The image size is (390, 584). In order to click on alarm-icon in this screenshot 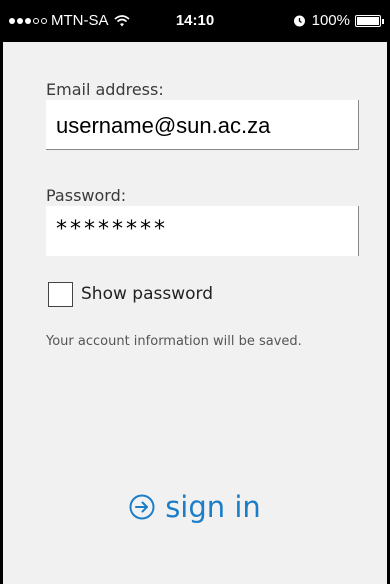, I will do `click(299, 21)`.